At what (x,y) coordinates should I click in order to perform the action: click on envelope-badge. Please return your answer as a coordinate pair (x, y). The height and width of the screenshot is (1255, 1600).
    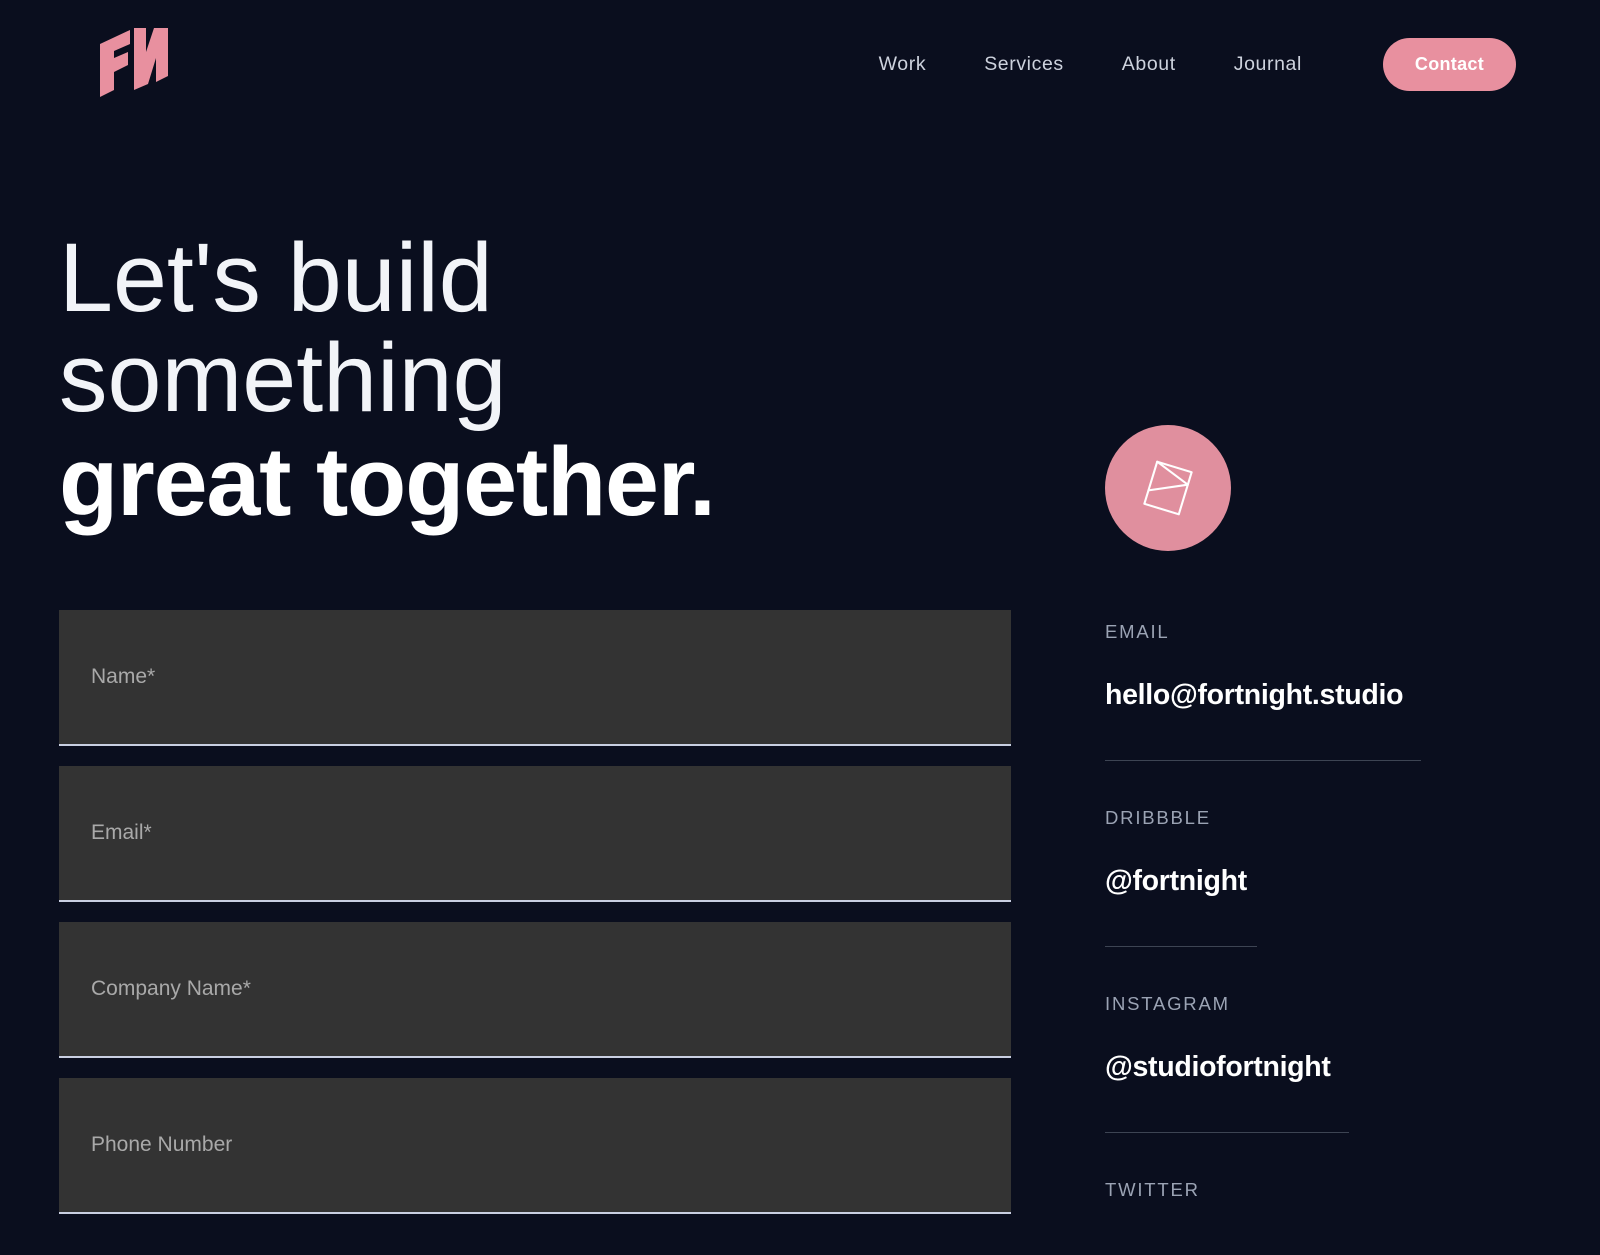
    Looking at the image, I should click on (1168, 488).